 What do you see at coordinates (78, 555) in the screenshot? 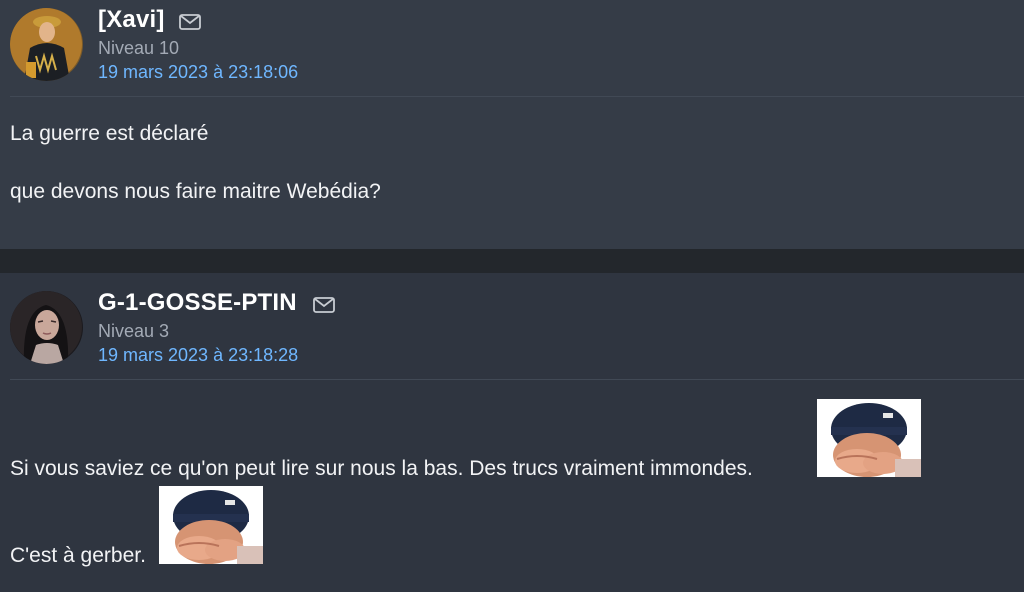
I see `message-line: C'est à gerber.` at bounding box center [78, 555].